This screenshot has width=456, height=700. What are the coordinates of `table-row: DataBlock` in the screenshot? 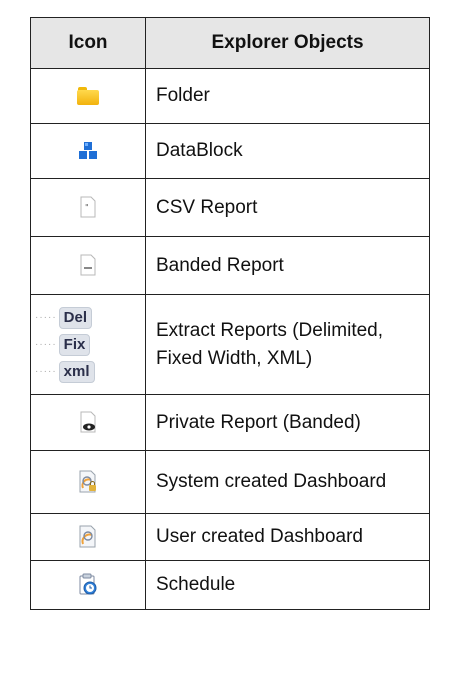 It's located at (230, 151).